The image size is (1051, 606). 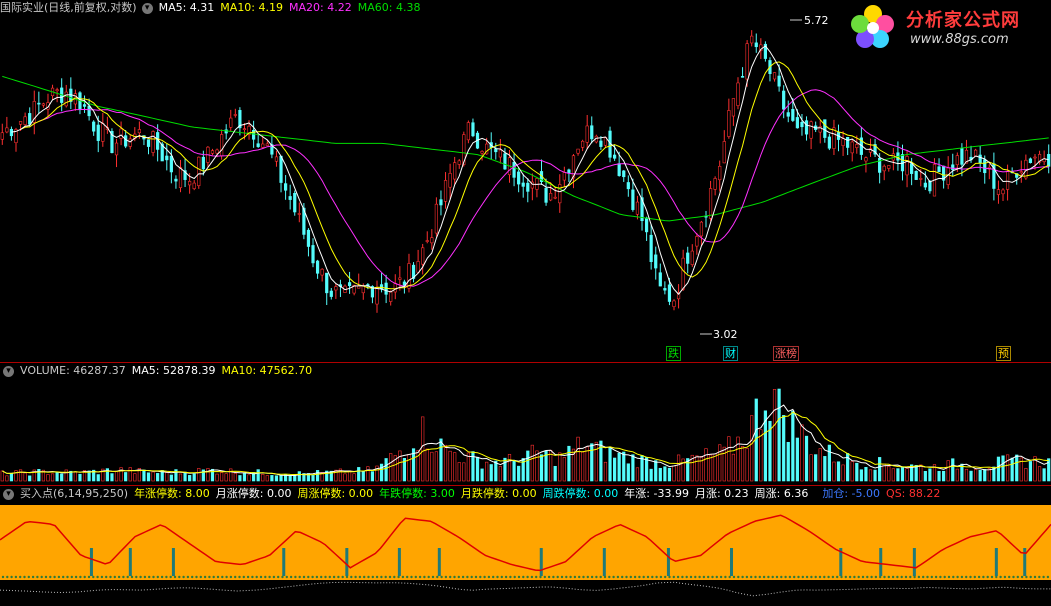 I want to click on volume-label: VOLUME: 46287.37, so click(x=73, y=370).